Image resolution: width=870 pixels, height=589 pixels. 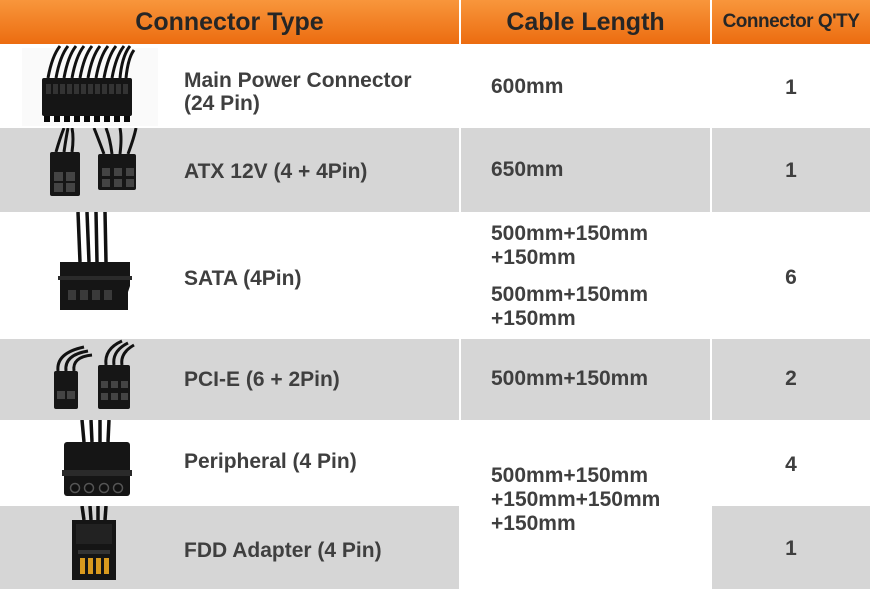 What do you see at coordinates (527, 86) in the screenshot?
I see `cable-length: 600mm` at bounding box center [527, 86].